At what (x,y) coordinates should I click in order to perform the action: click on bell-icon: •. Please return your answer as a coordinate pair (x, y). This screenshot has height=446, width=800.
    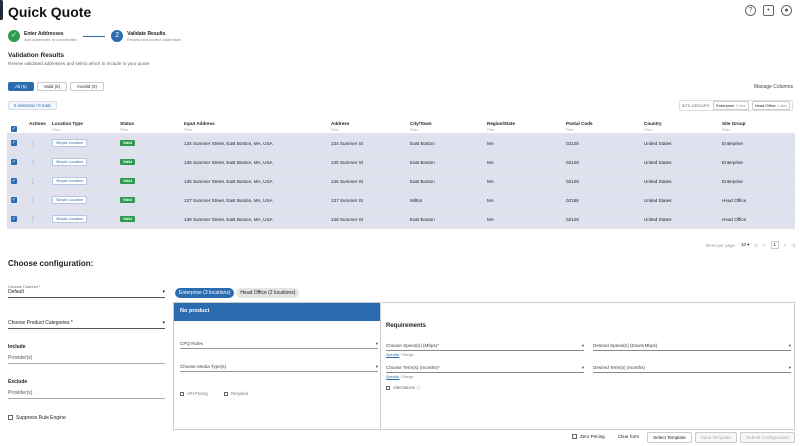
    Looking at the image, I should click on (768, 10).